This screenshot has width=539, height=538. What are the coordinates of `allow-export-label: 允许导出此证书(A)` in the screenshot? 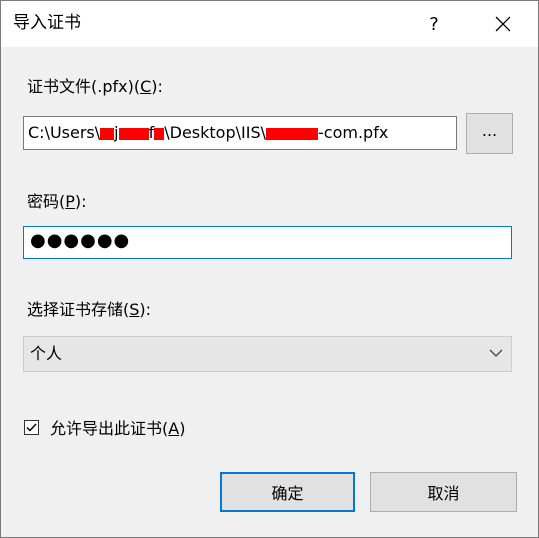 It's located at (117, 429).